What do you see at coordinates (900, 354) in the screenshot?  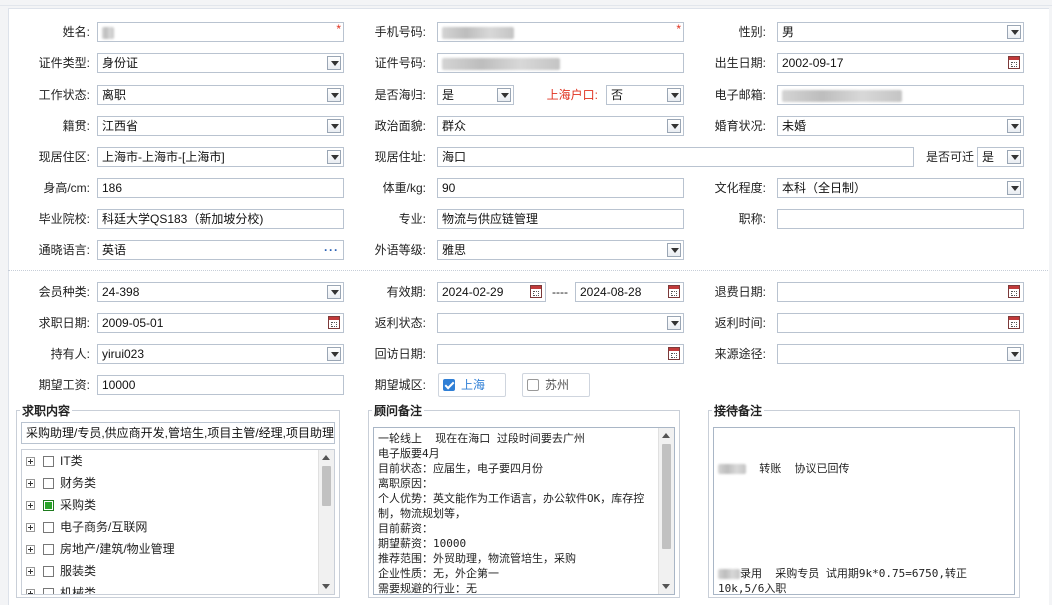 I see `source-select` at bounding box center [900, 354].